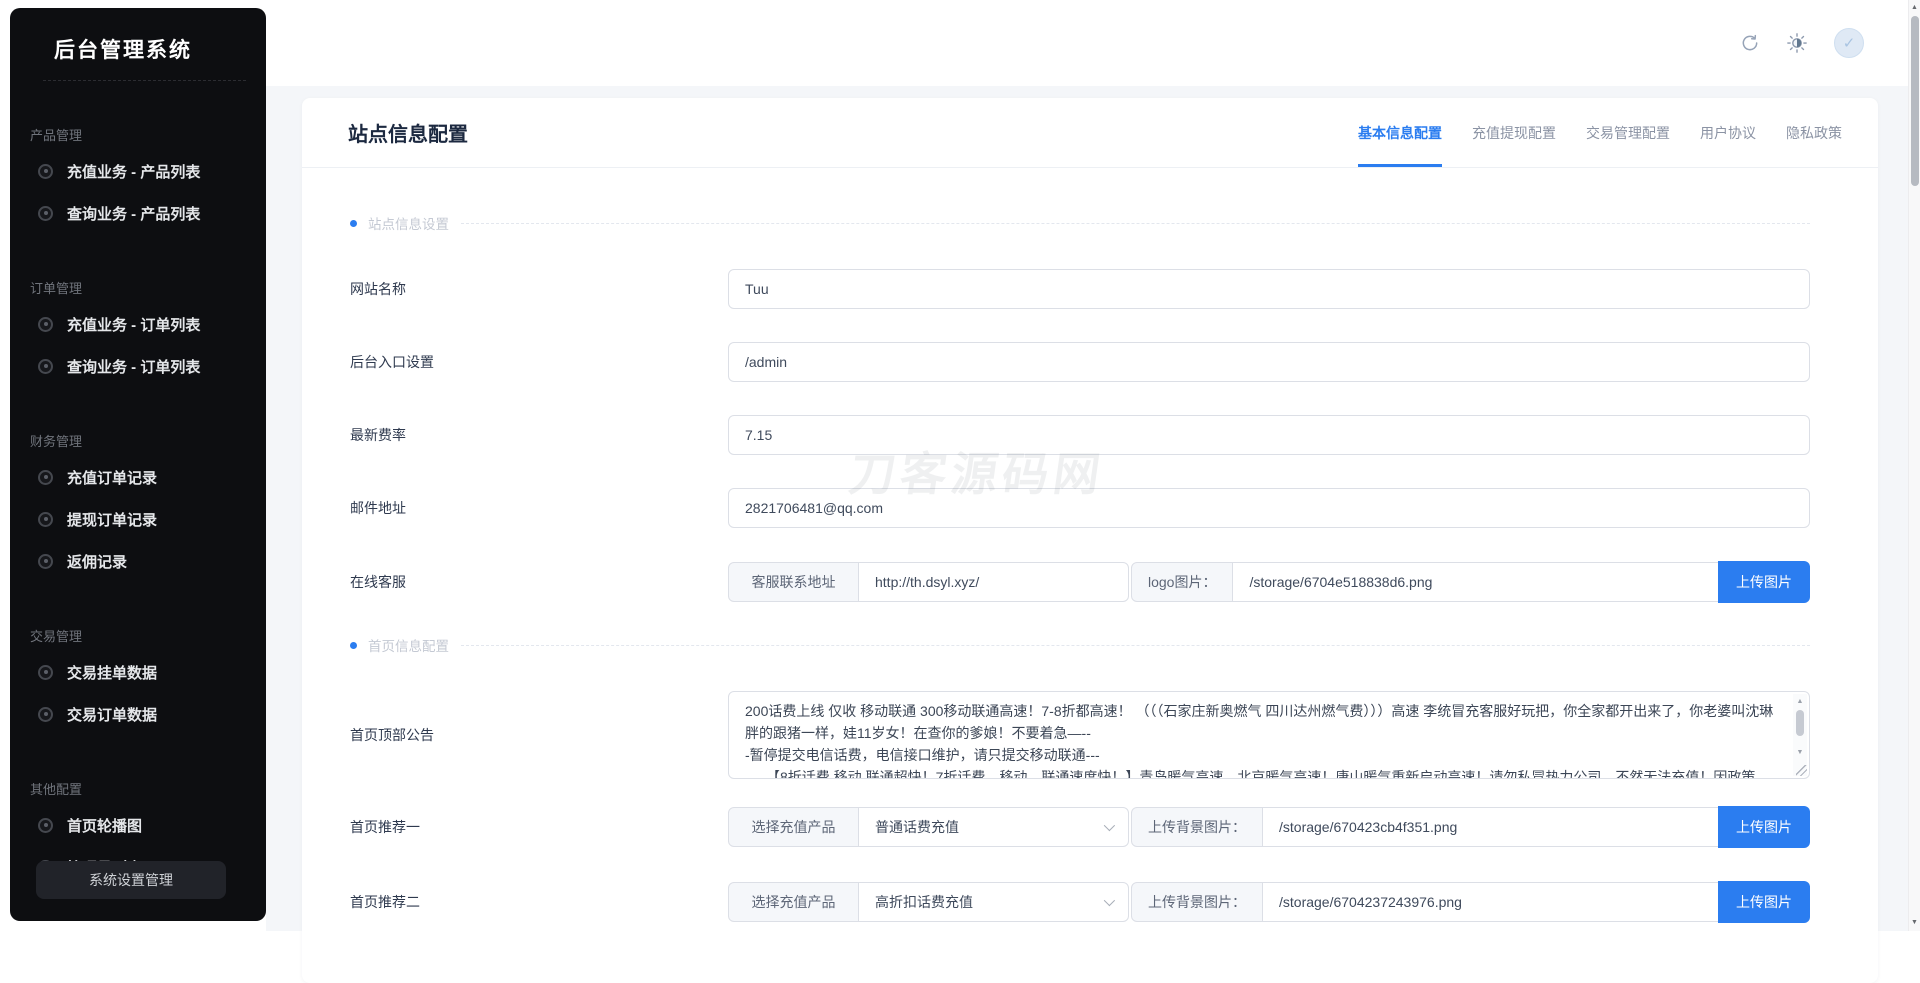  I want to click on page-title: 站点信息配置, so click(408, 132).